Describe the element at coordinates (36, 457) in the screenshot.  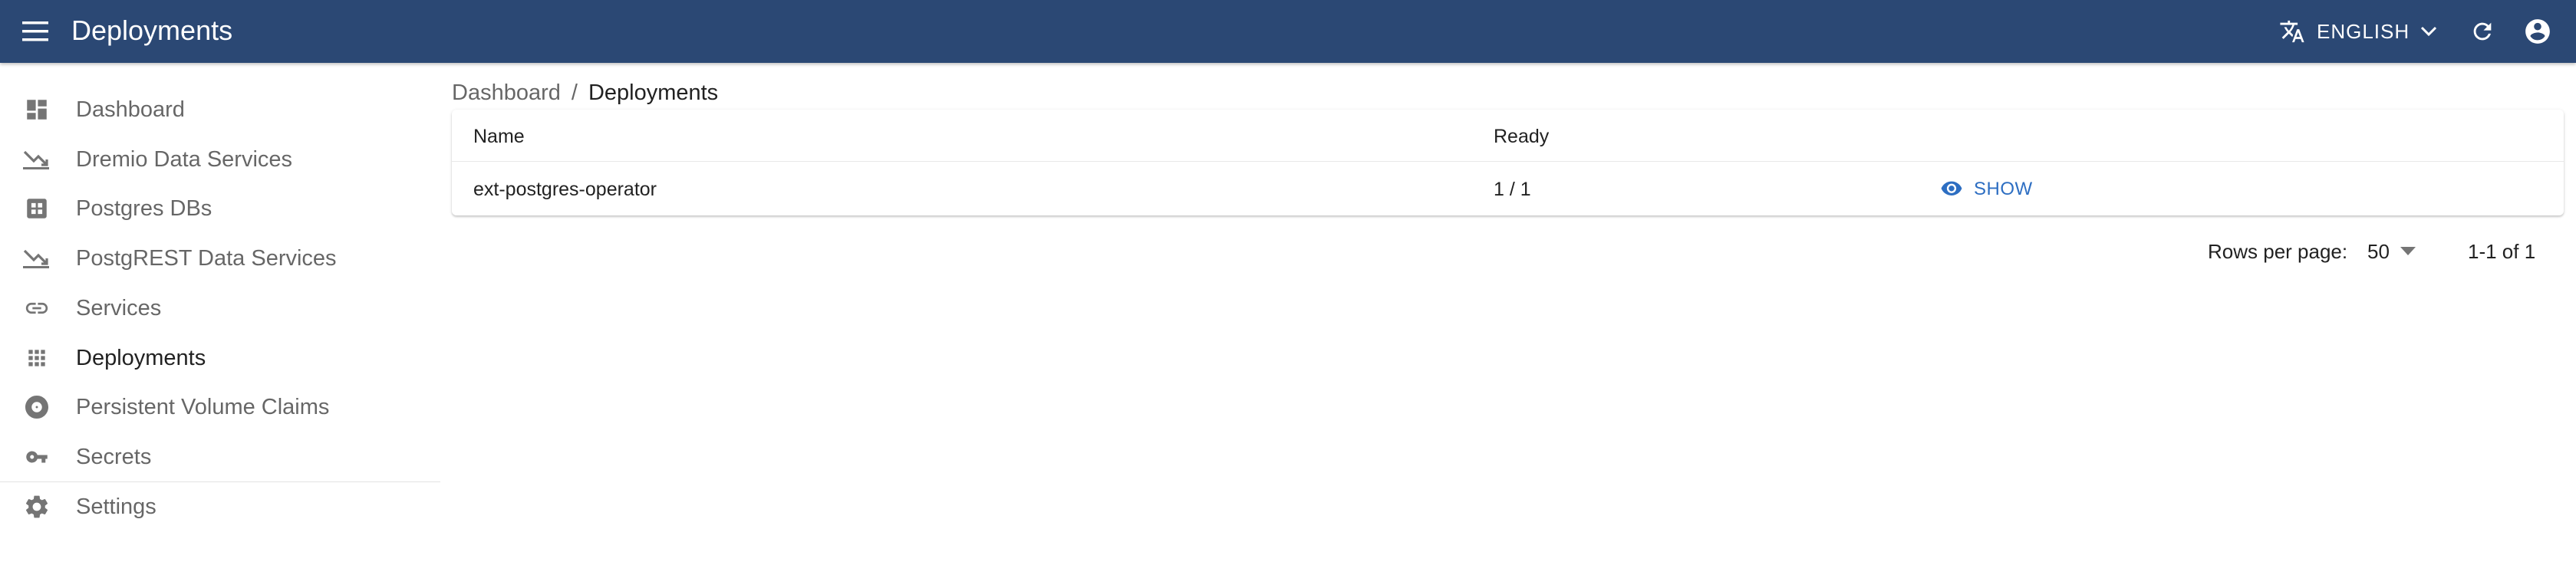
I see `key-icon` at that location.